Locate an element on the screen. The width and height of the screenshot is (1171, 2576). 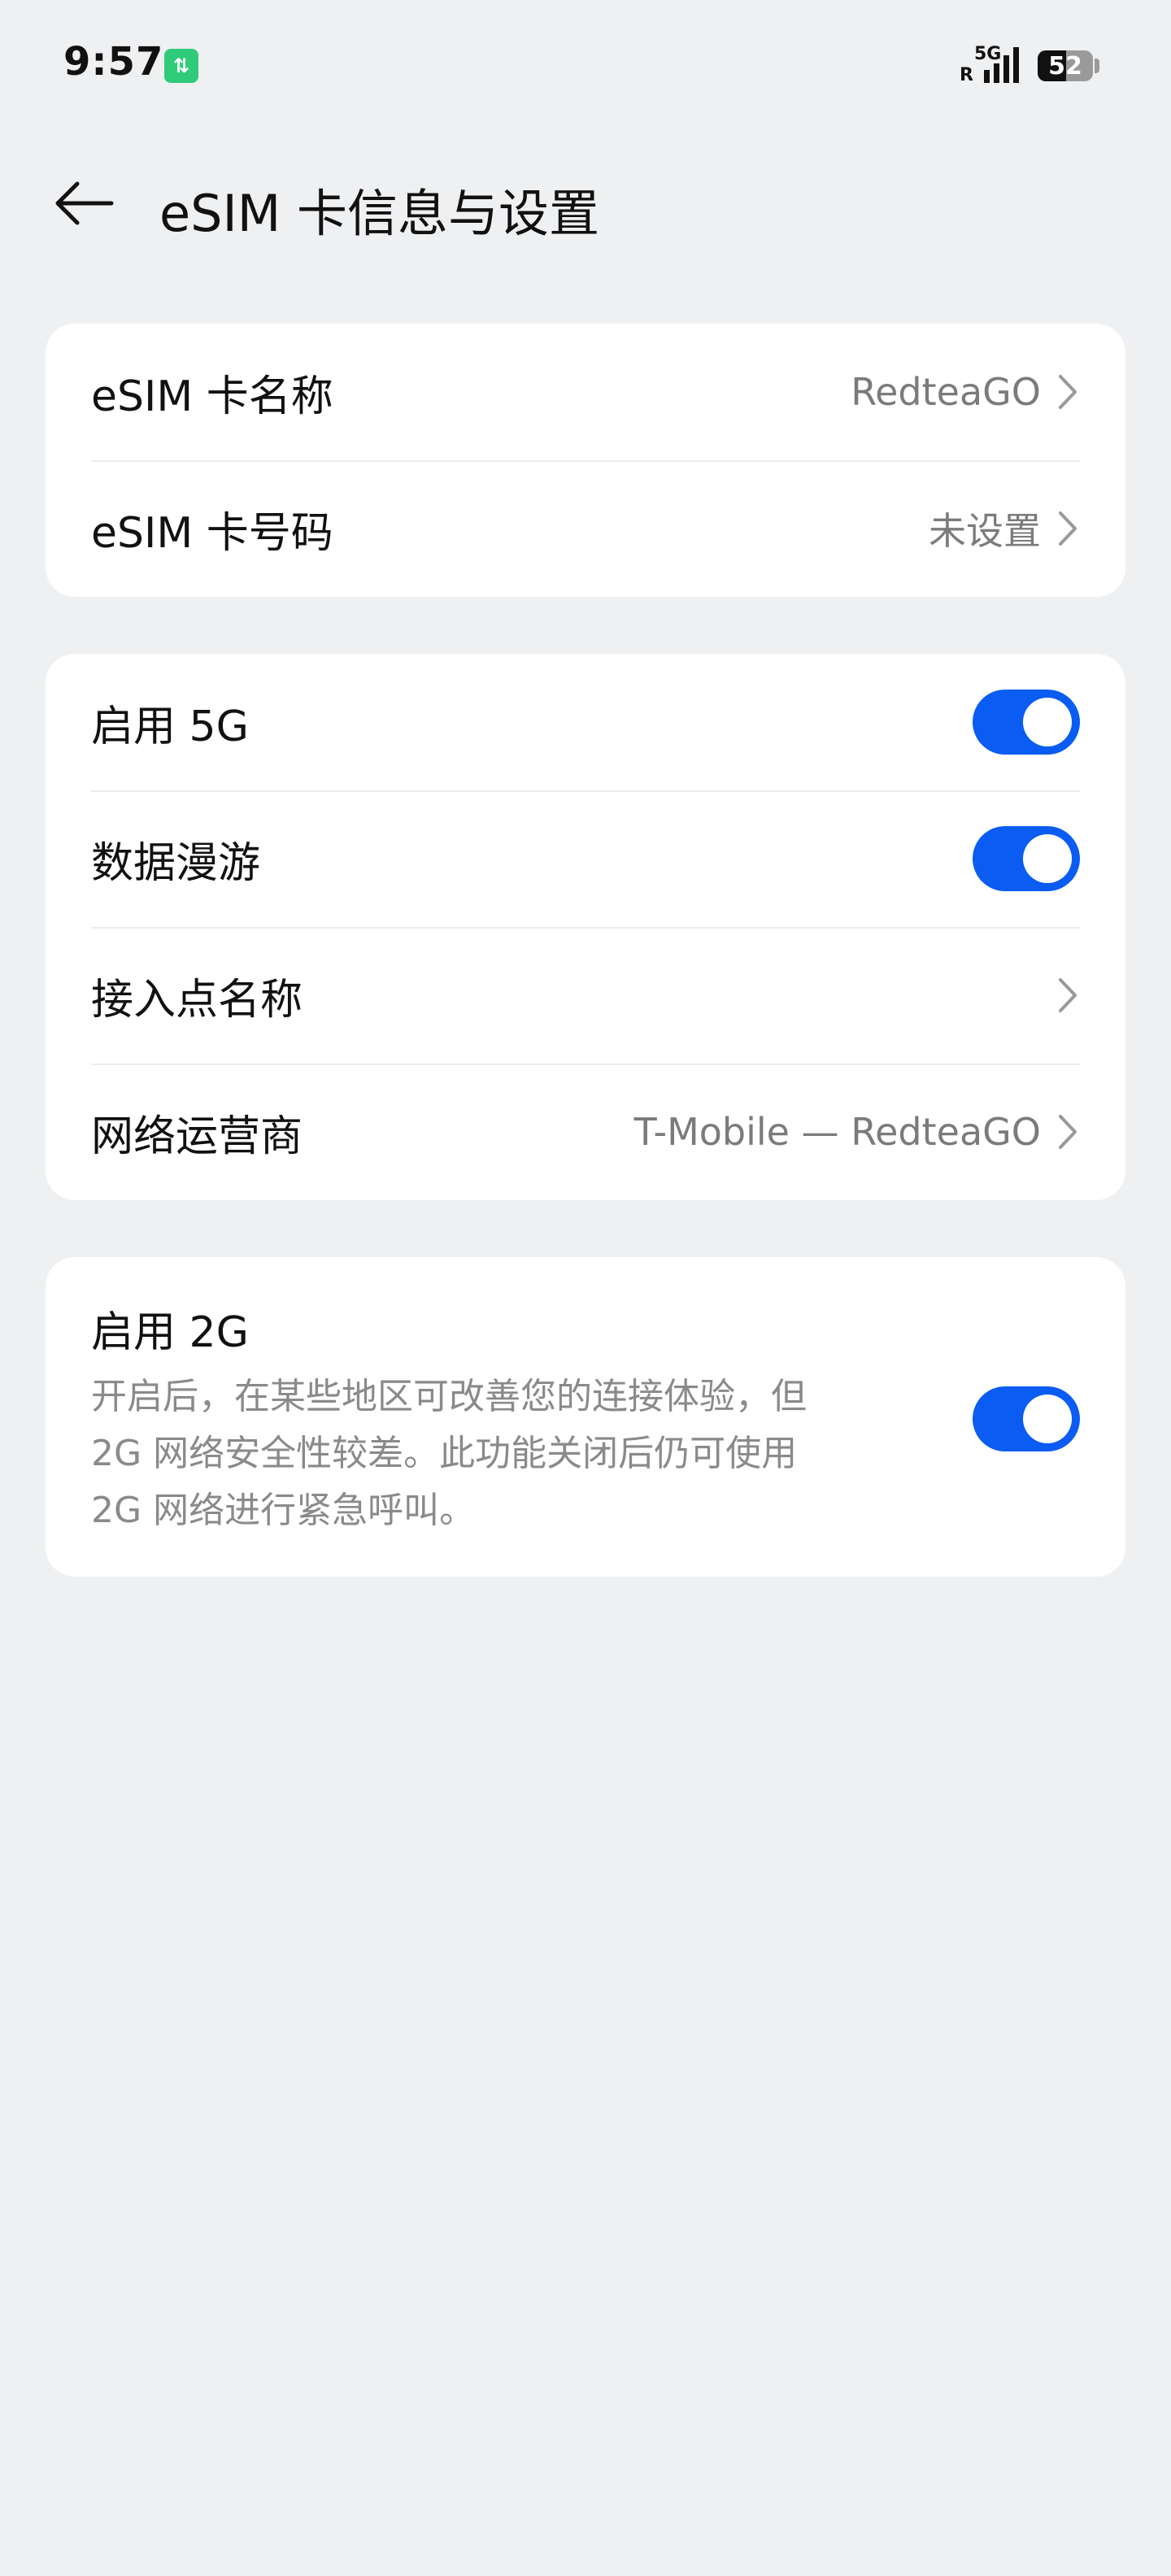
data-transfer-icon: ⇅ is located at coordinates (181, 66).